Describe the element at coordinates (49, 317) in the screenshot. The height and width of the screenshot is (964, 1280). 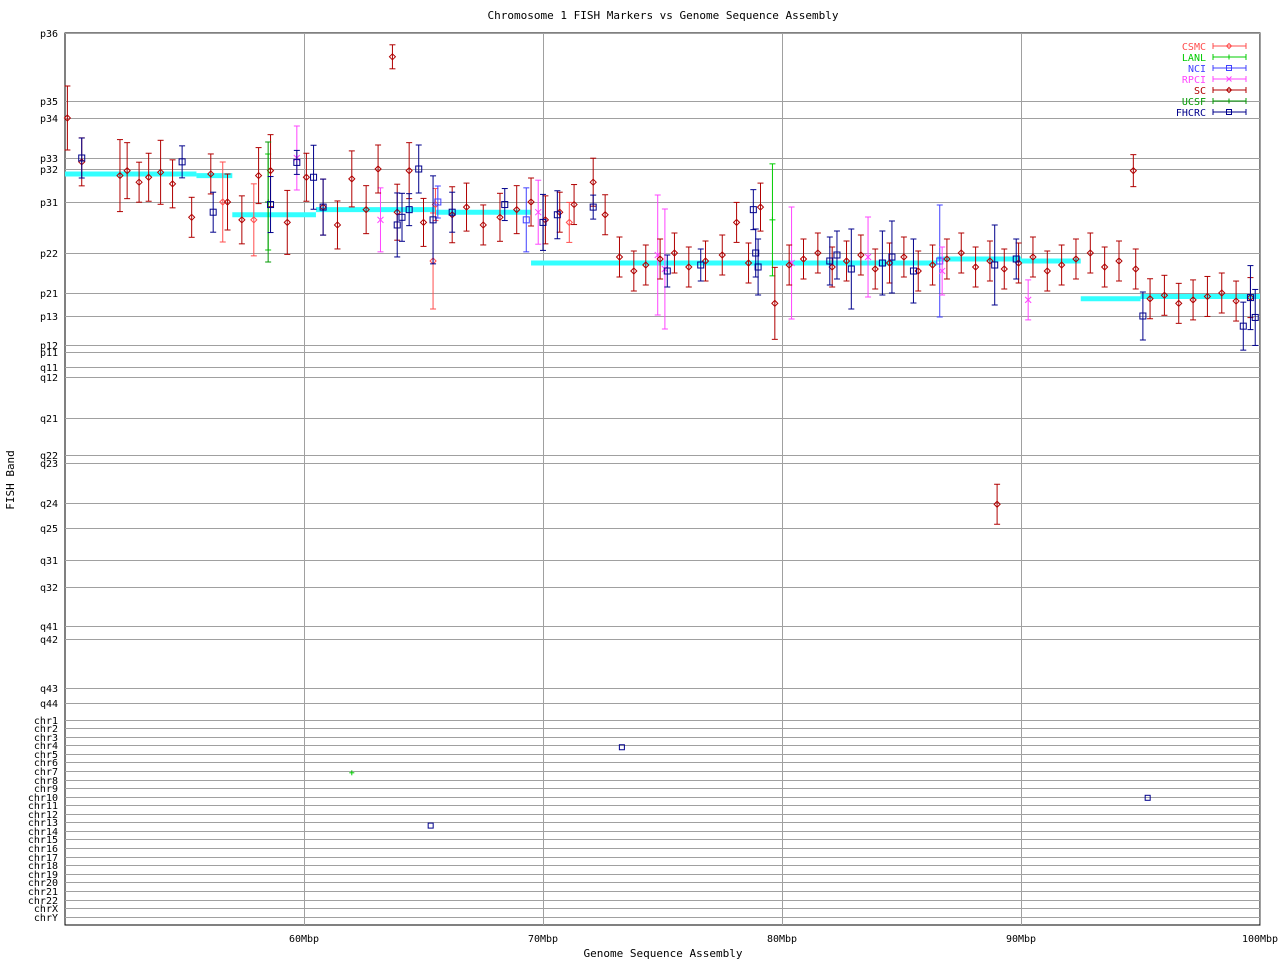
I see `y-tick-label-p13: p13` at that location.